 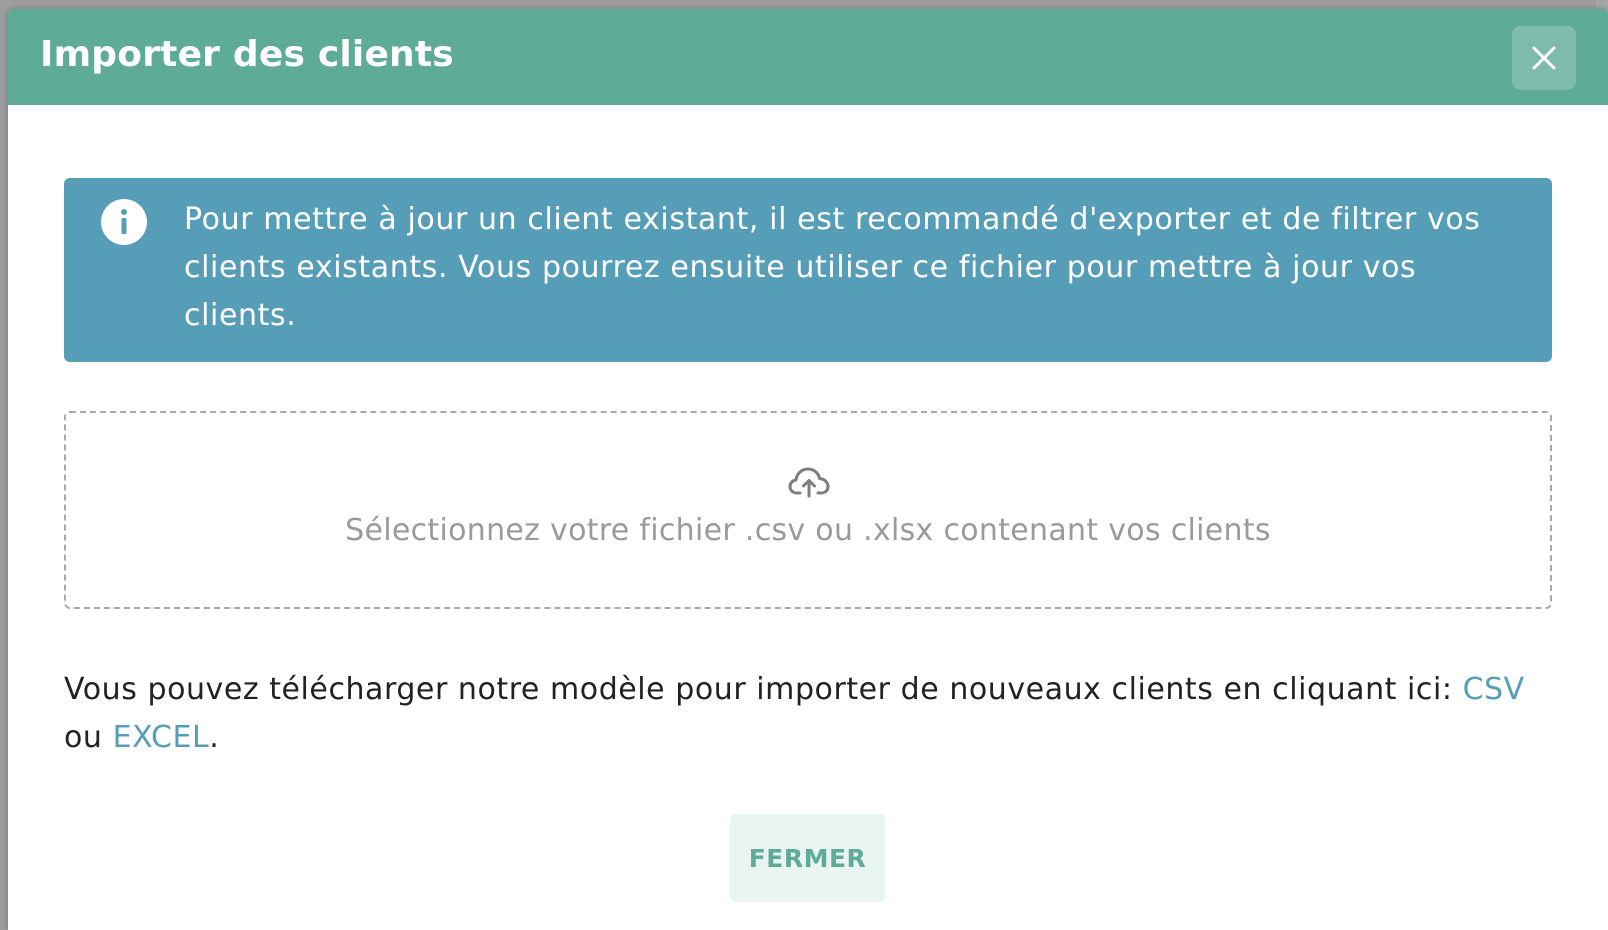 What do you see at coordinates (808, 57) in the screenshot?
I see `modal-header: Importer des clients` at bounding box center [808, 57].